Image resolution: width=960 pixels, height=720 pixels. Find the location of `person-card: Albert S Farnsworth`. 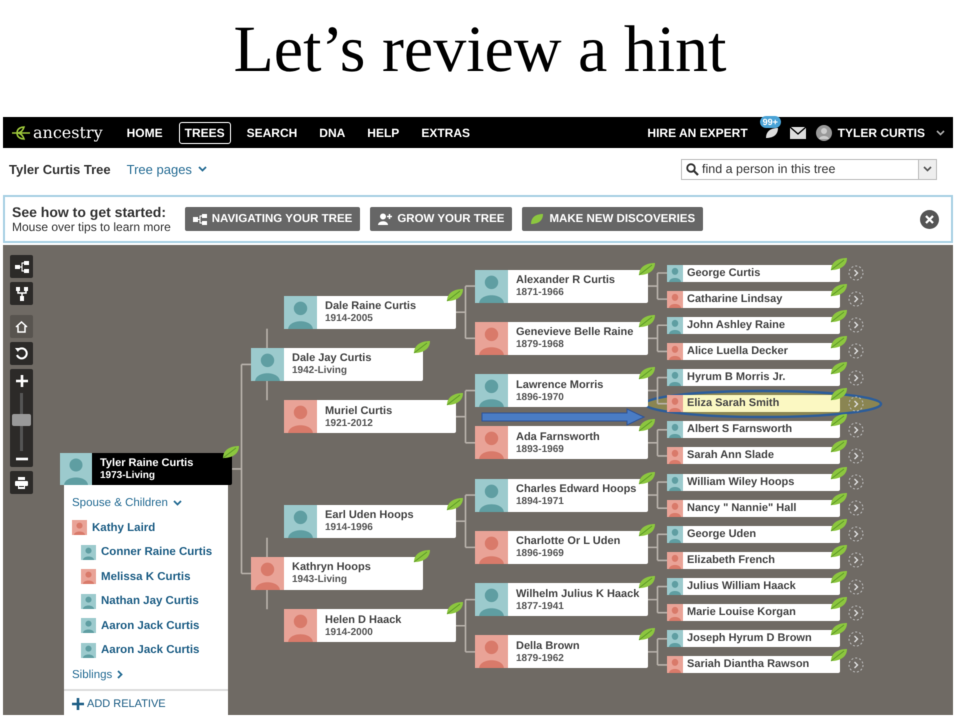

person-card: Albert S Farnsworth is located at coordinates (753, 429).